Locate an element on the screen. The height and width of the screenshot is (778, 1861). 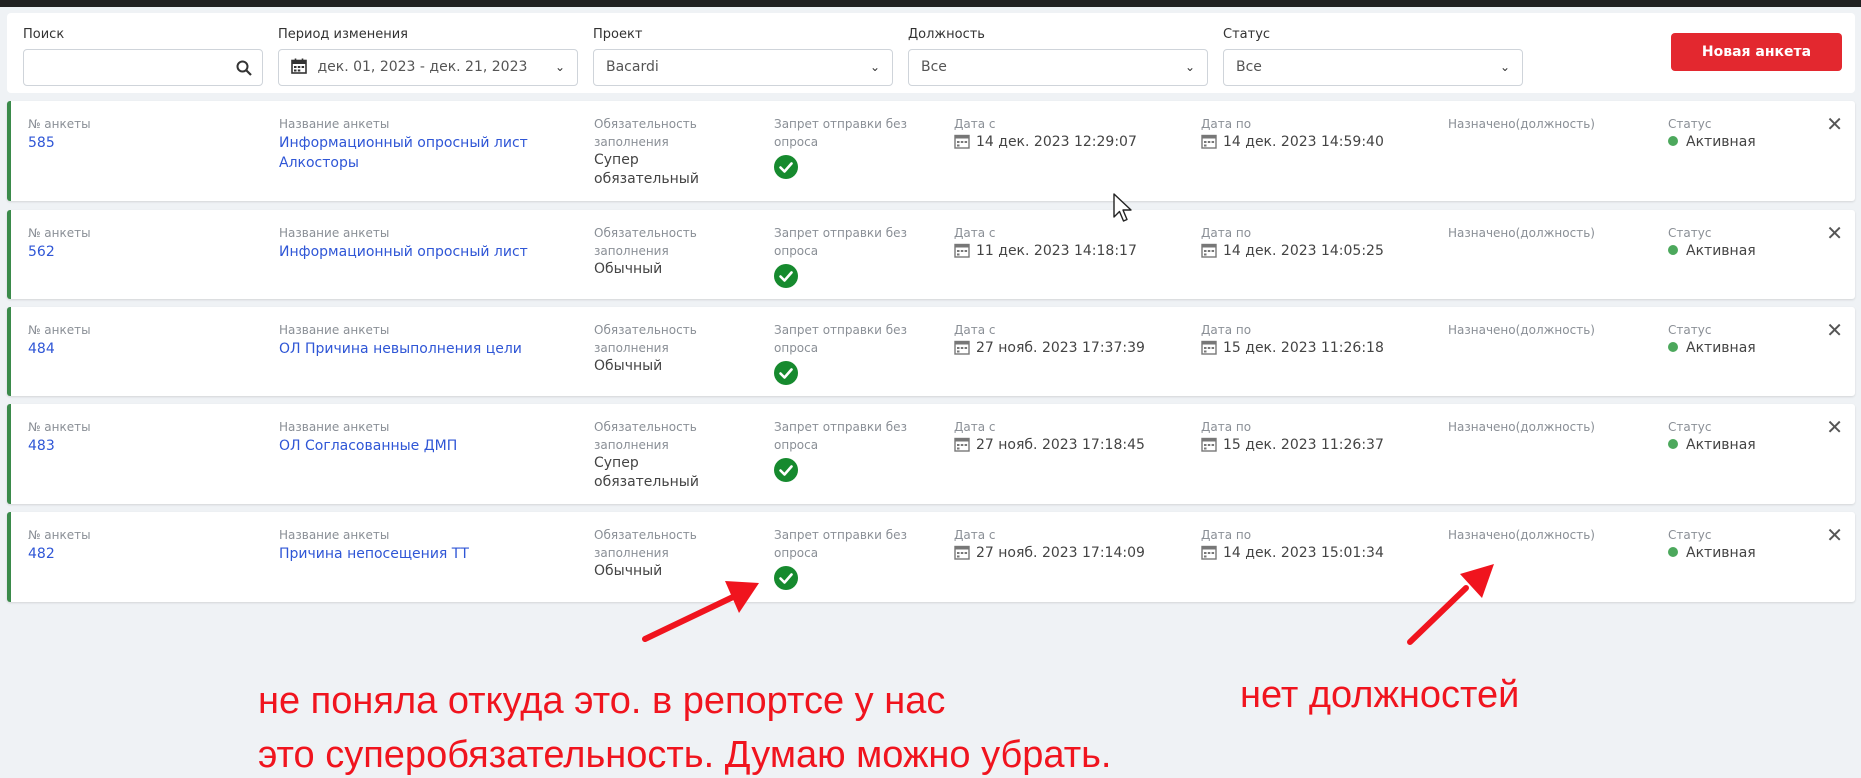
date-to-value: 14 дек. 2023 14:59:40 is located at coordinates (1303, 142).